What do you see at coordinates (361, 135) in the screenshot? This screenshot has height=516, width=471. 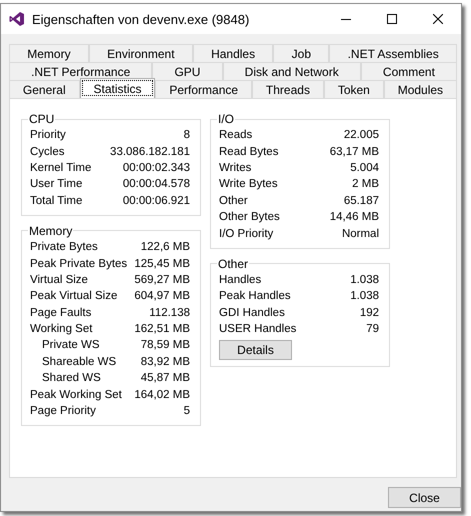 I see `stat-value: 22.005` at bounding box center [361, 135].